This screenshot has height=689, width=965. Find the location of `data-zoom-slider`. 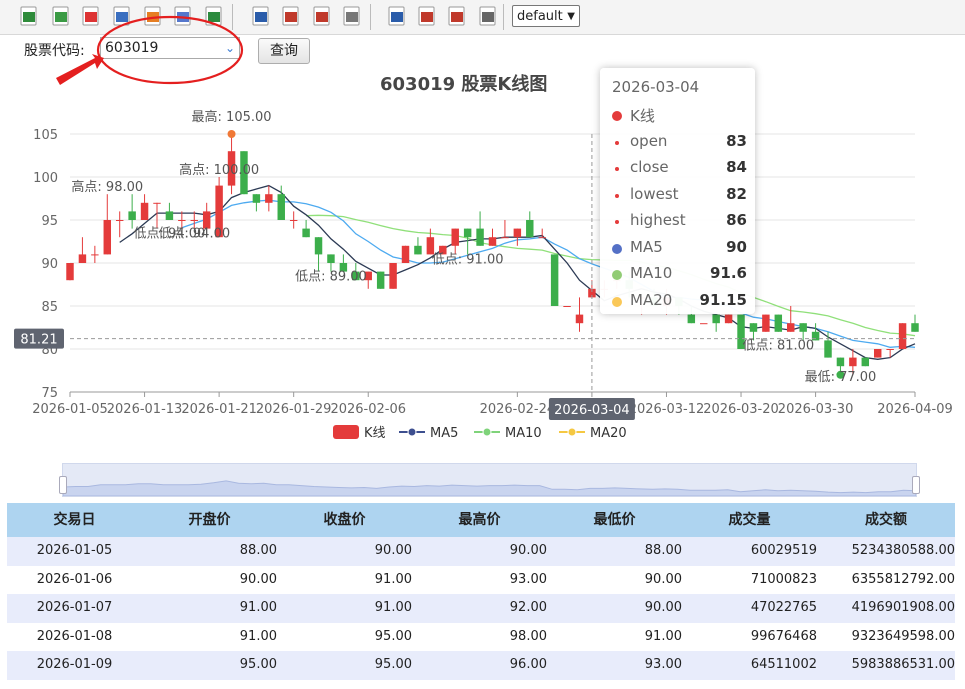

data-zoom-slider is located at coordinates (489, 480).